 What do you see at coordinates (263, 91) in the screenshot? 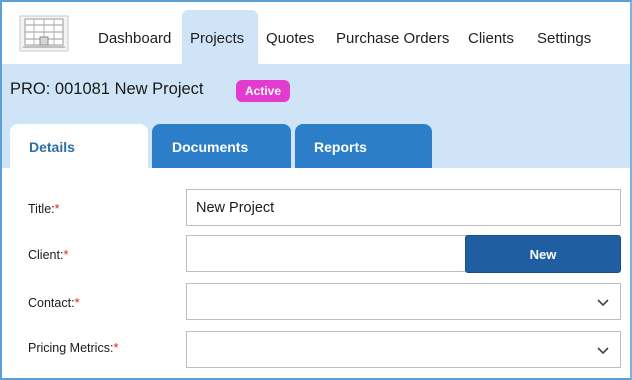
I see `status-badge: Active` at bounding box center [263, 91].